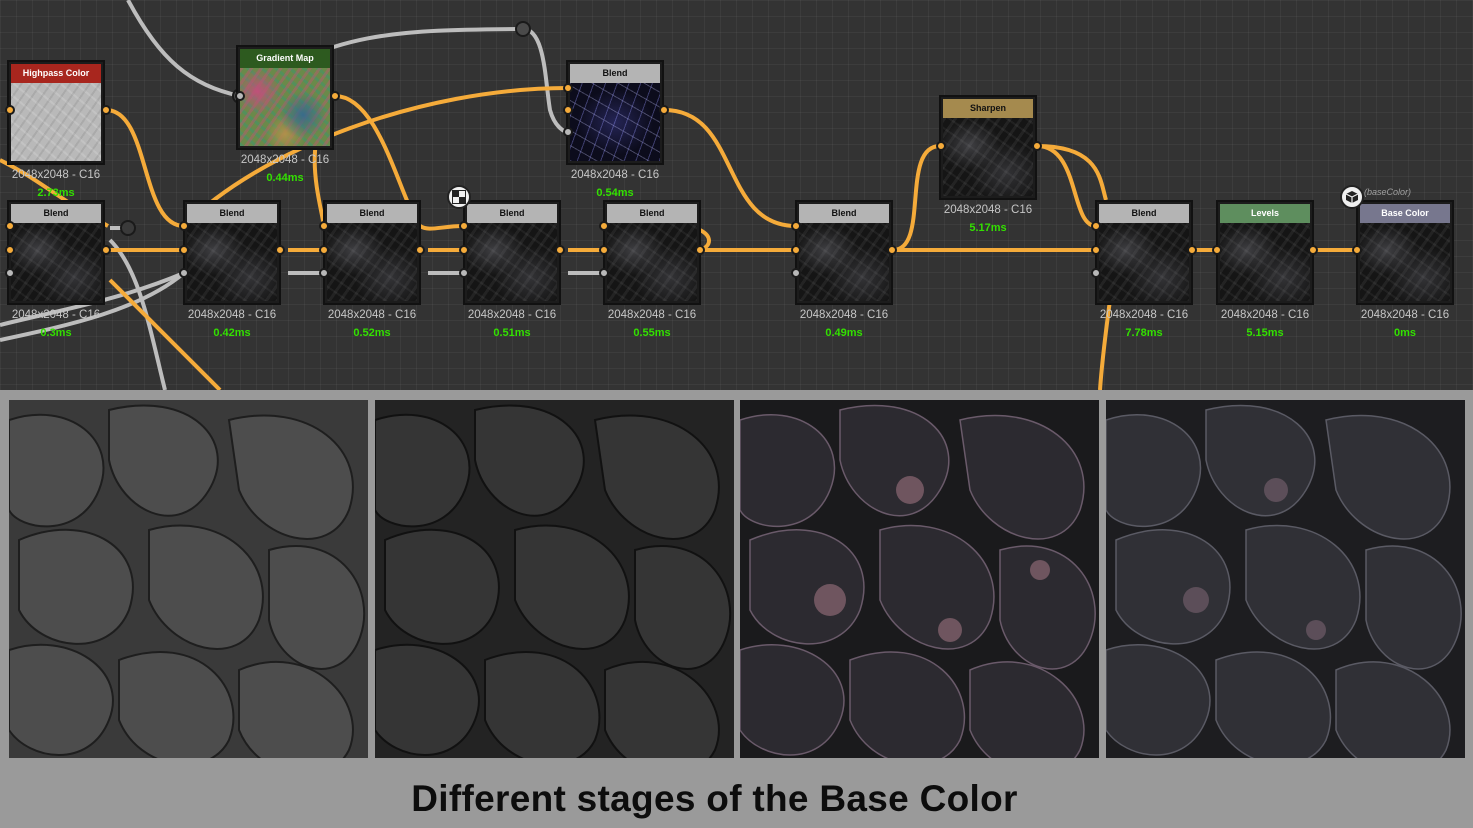  What do you see at coordinates (844, 333) in the screenshot?
I see `node-time: 0.49ms` at bounding box center [844, 333].